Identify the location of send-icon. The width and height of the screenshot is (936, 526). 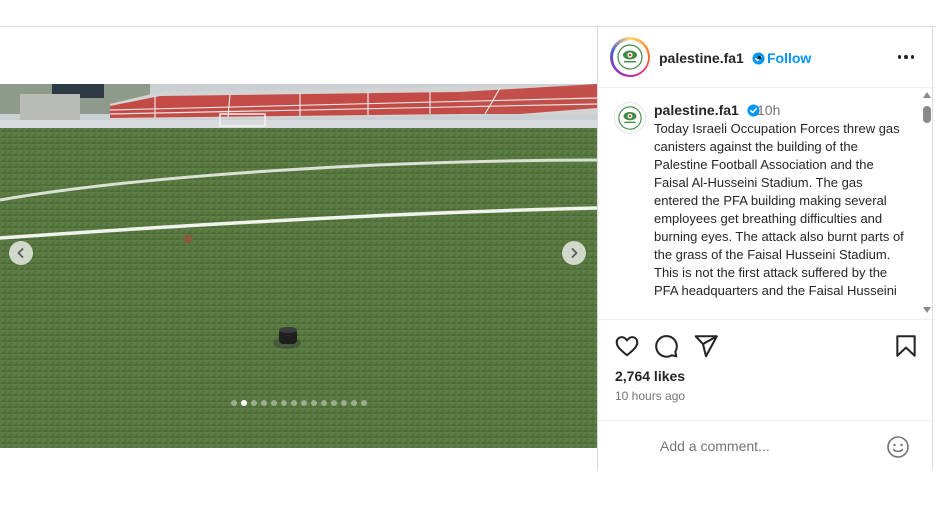
(706, 346).